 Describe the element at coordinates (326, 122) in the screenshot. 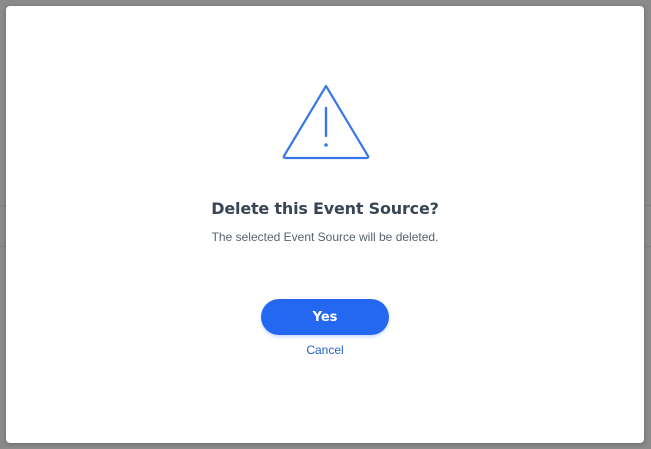

I see `warning-triangle-icon` at that location.